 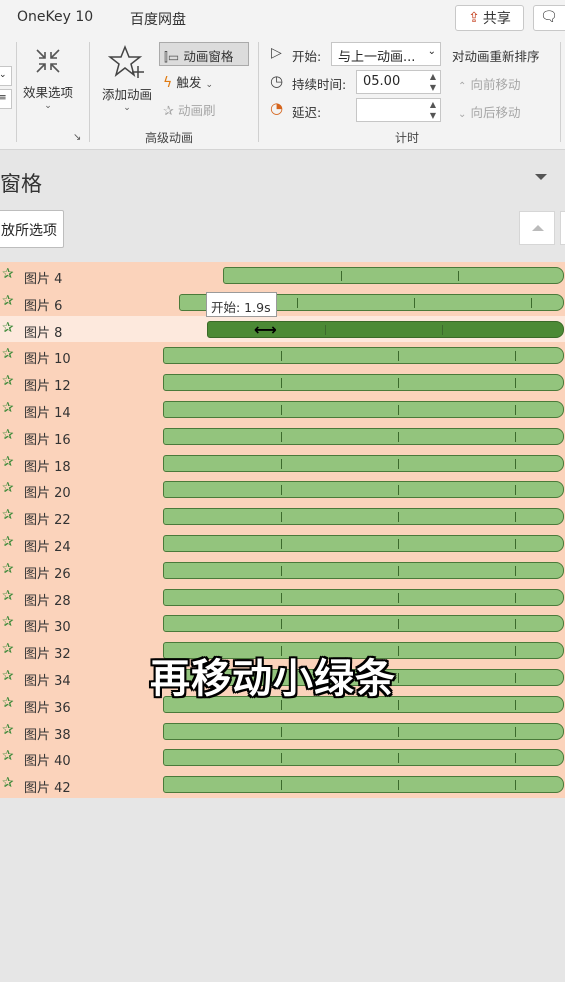 I want to click on duration-input: 05.00 ▲ ▼, so click(x=398, y=82).